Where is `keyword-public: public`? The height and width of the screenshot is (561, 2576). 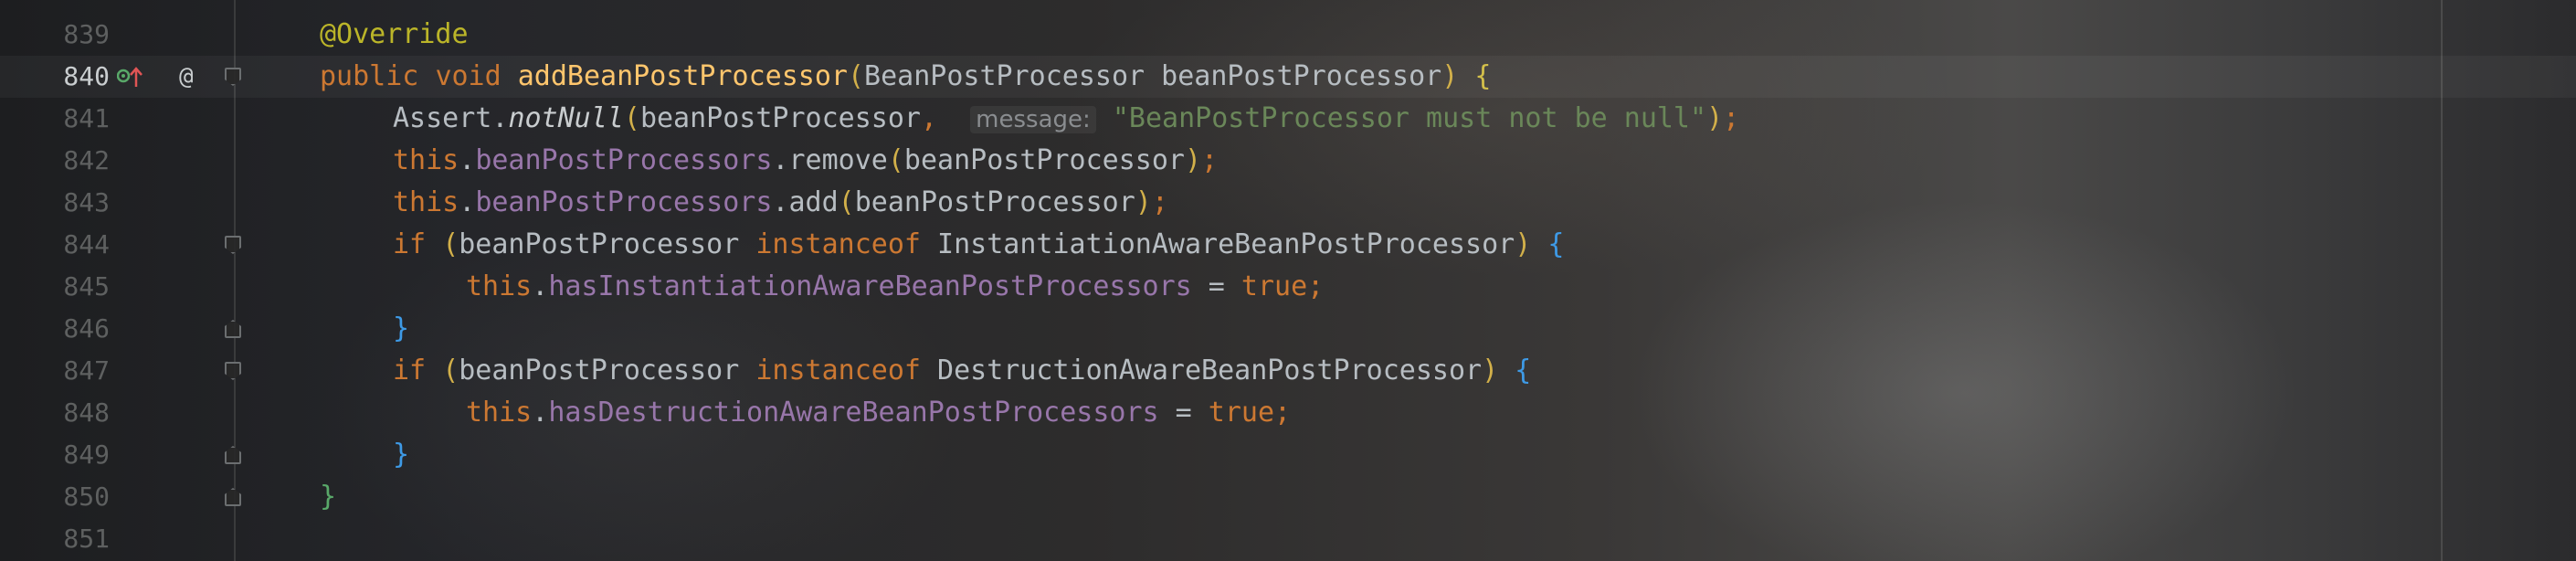
keyword-public: public is located at coordinates (369, 76).